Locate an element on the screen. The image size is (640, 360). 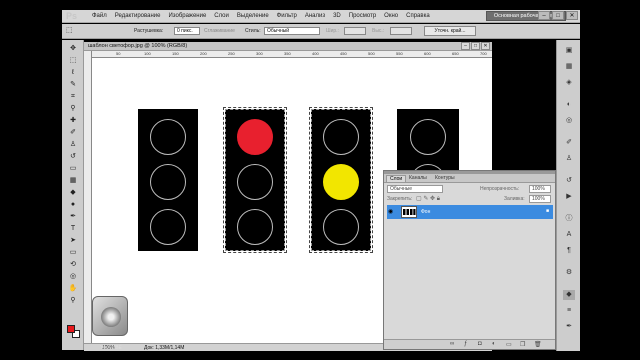
menu-3d: 3D is located at coordinates (337, 16).